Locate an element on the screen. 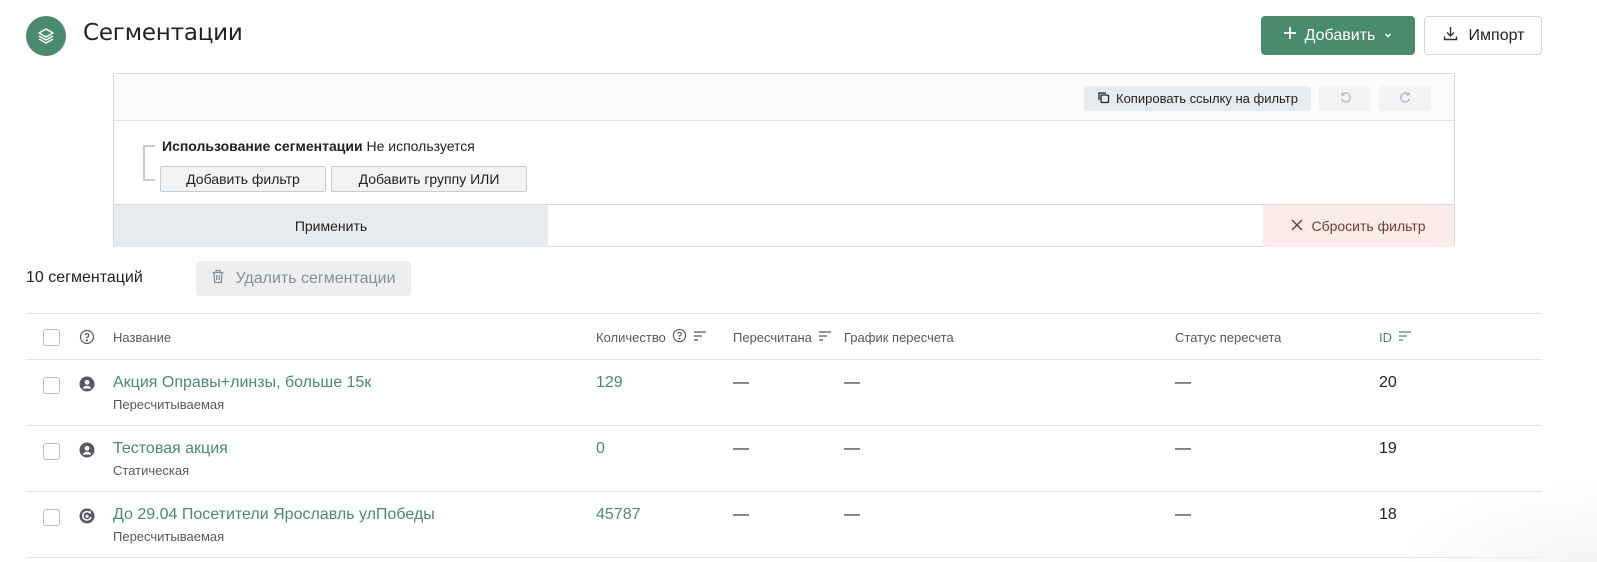 This screenshot has height=562, width=1597. id-value: 20 is located at coordinates (1388, 382).